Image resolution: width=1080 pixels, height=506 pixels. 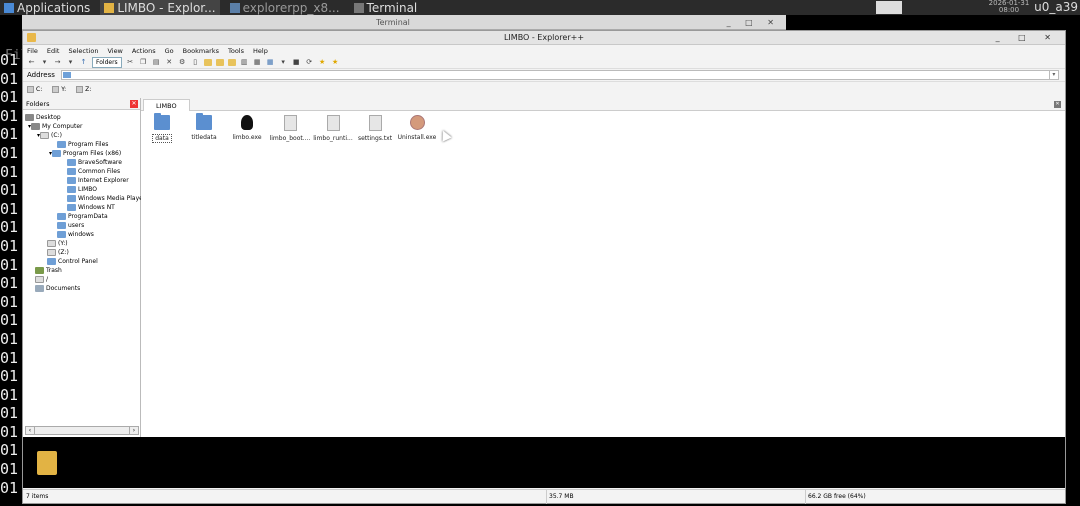 What do you see at coordinates (201, 51) in the screenshot?
I see `menu-bookmarks: Bookmarks` at bounding box center [201, 51].